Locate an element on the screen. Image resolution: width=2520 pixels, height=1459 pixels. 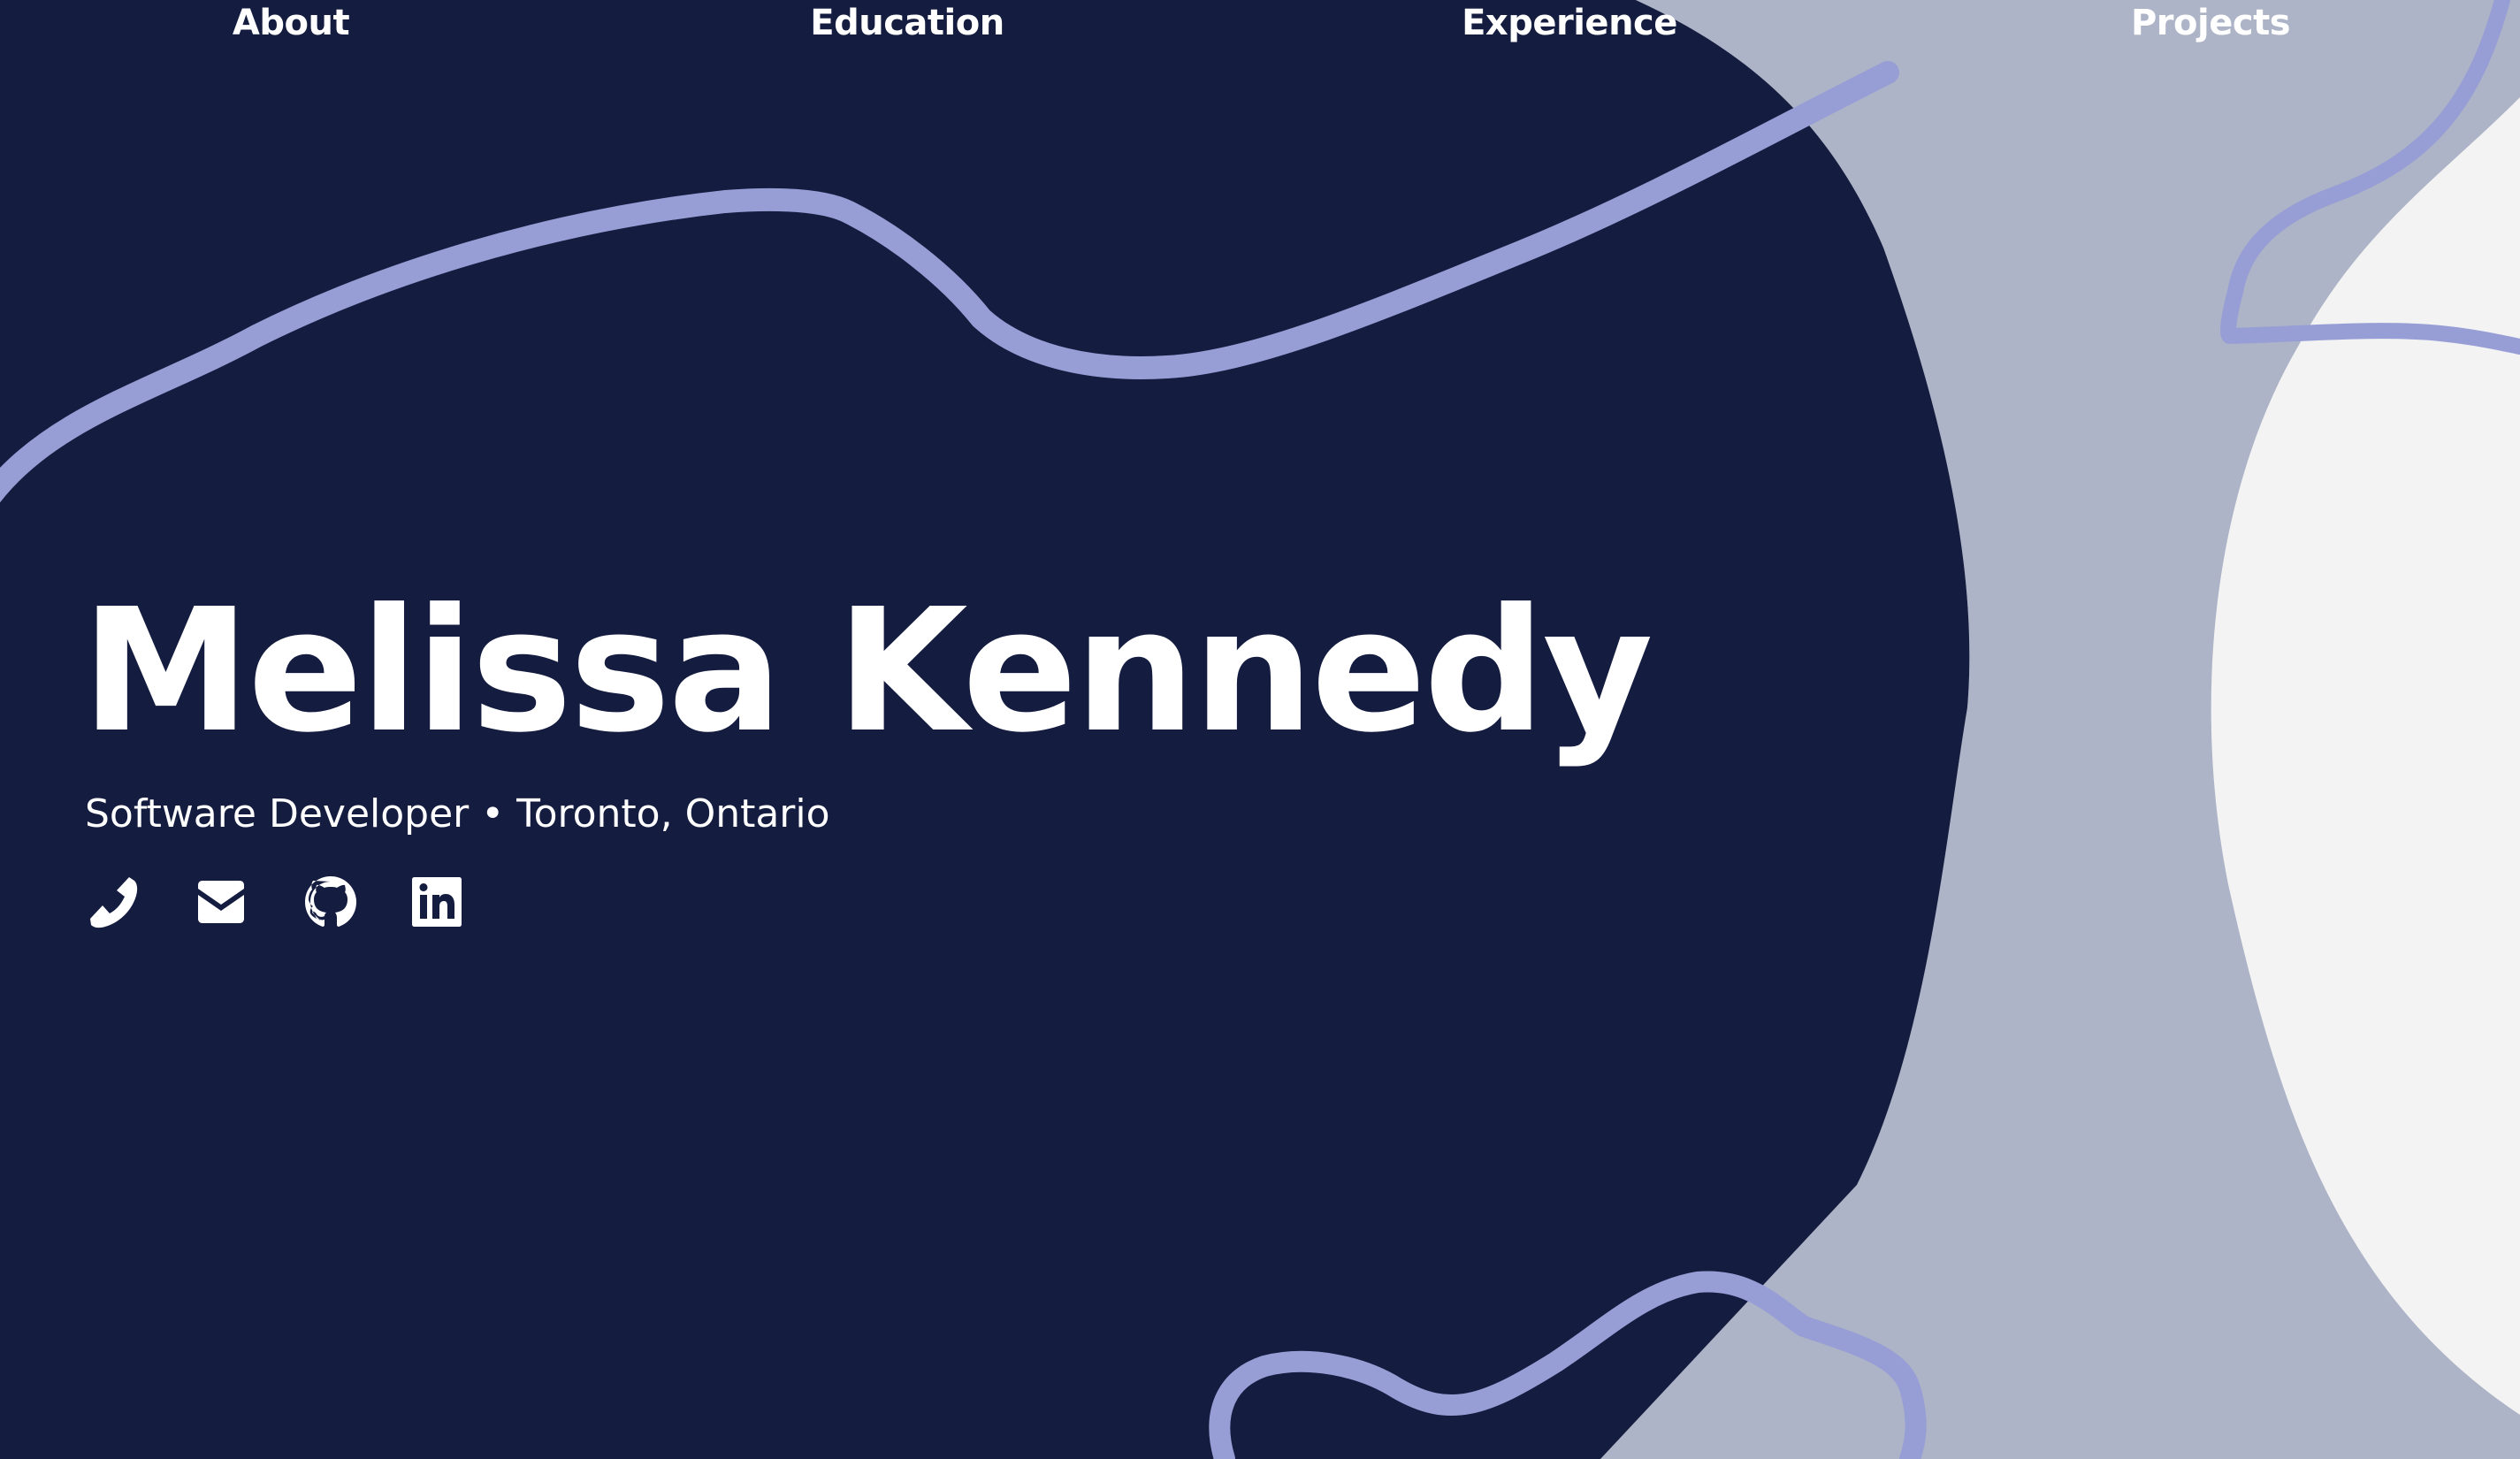
github-link is located at coordinates (330, 902).